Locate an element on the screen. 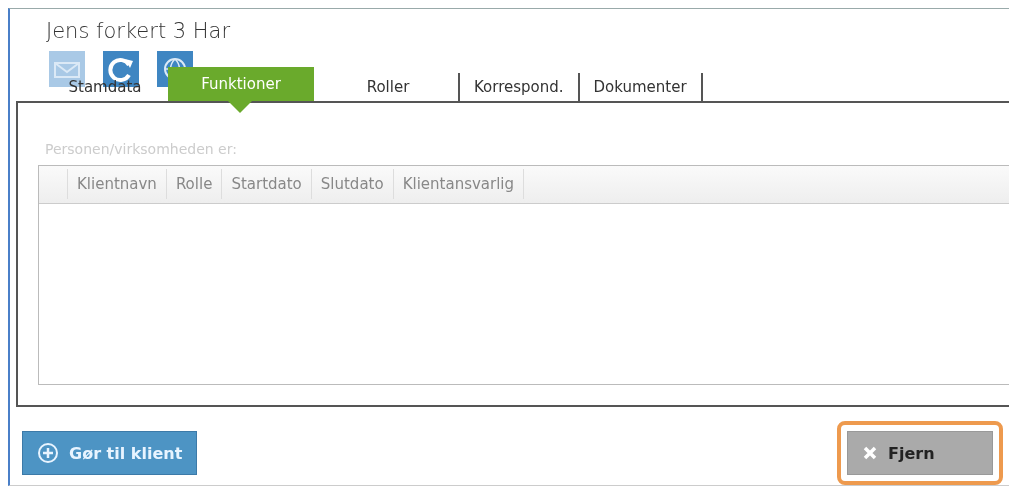 This screenshot has width=1009, height=494. column-header: Klientnavn is located at coordinates (116, 184).